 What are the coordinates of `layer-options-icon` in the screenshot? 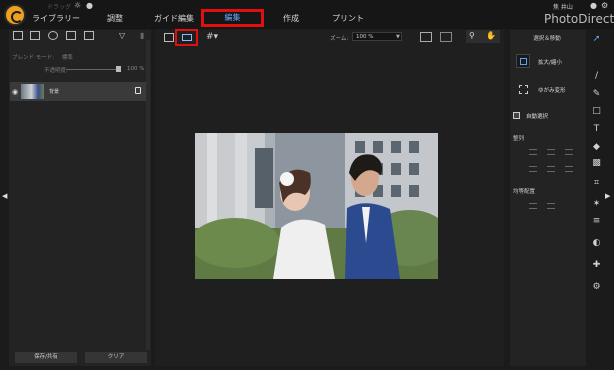 It's located at (89, 35).